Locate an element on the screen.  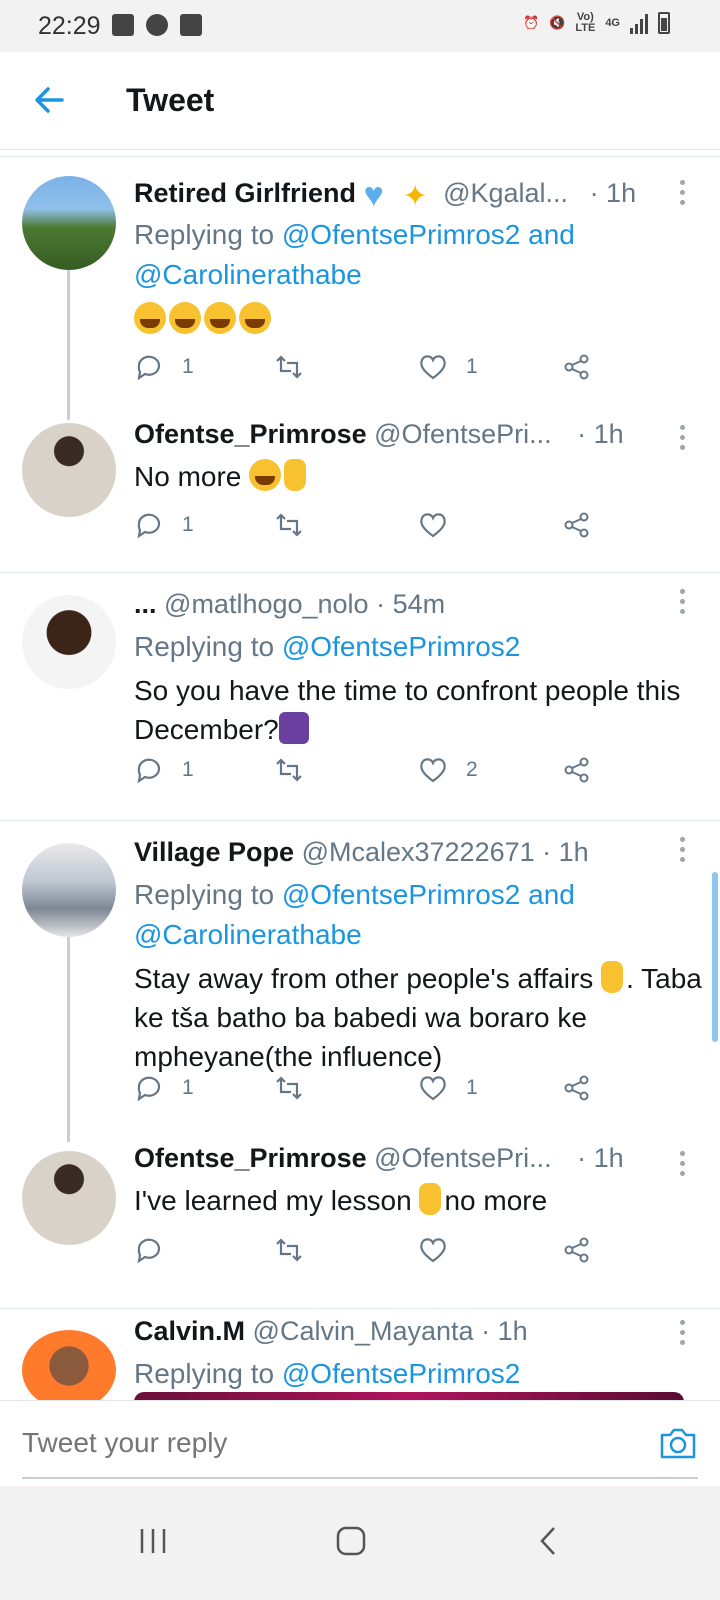
reply-count: 1 is located at coordinates (188, 1087).